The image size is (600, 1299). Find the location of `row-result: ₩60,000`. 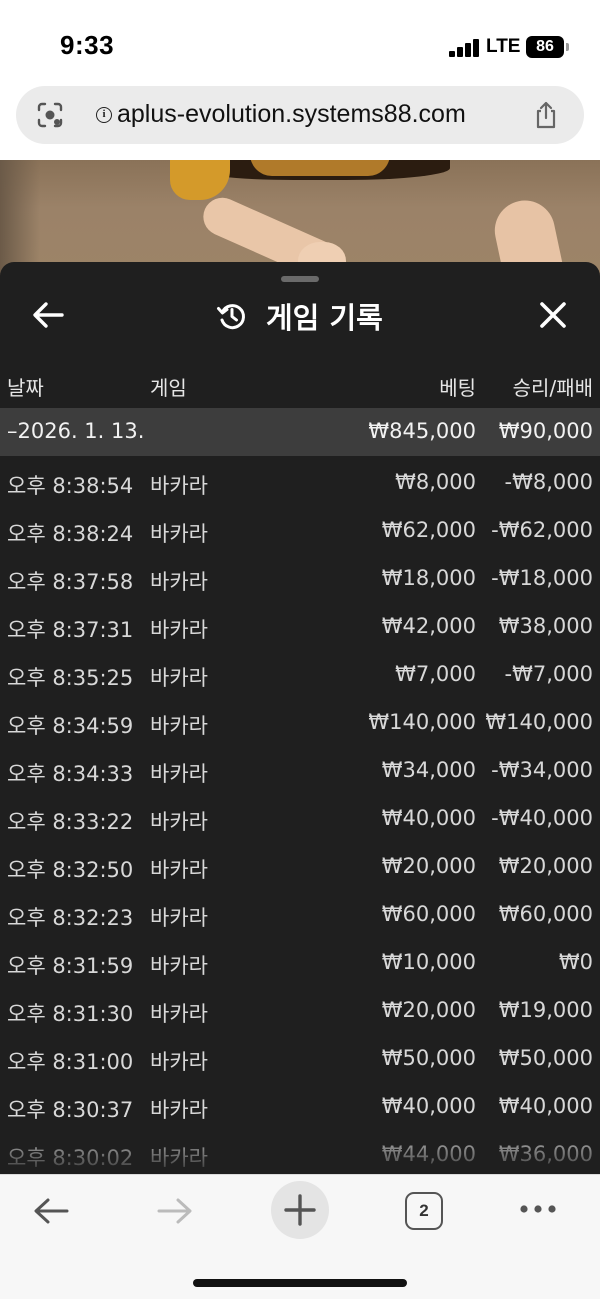

row-result: ₩60,000 is located at coordinates (545, 914).